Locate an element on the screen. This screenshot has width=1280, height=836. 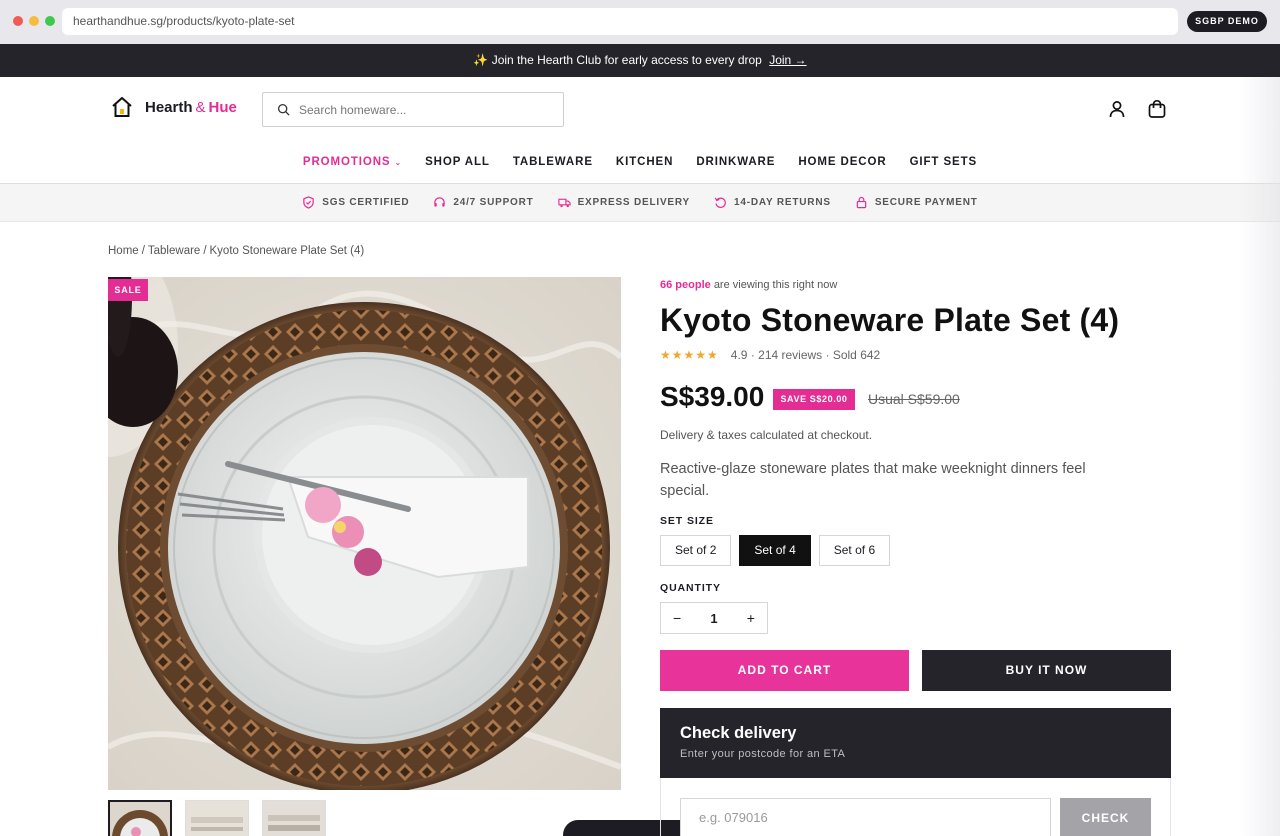
maximize-window-button is located at coordinates (50, 21).